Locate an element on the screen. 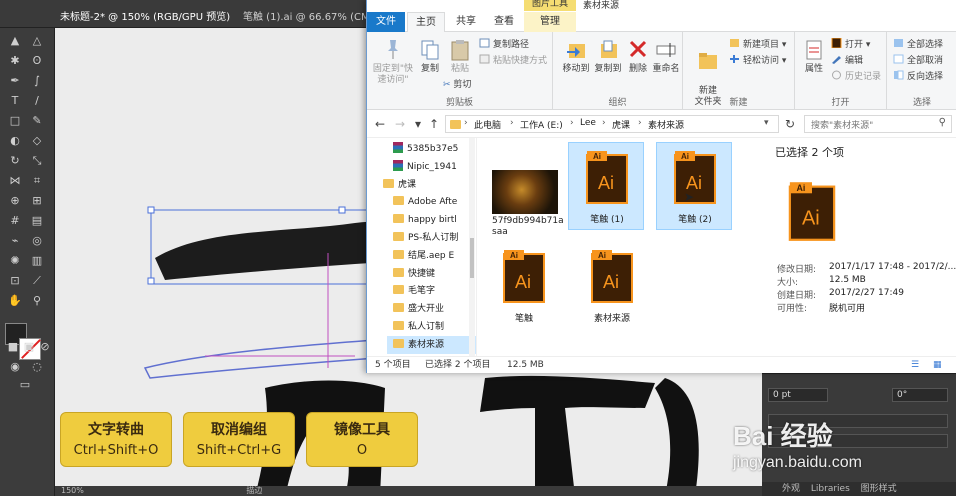  paintbrush-tool-icon: ✎ is located at coordinates (37, 121).